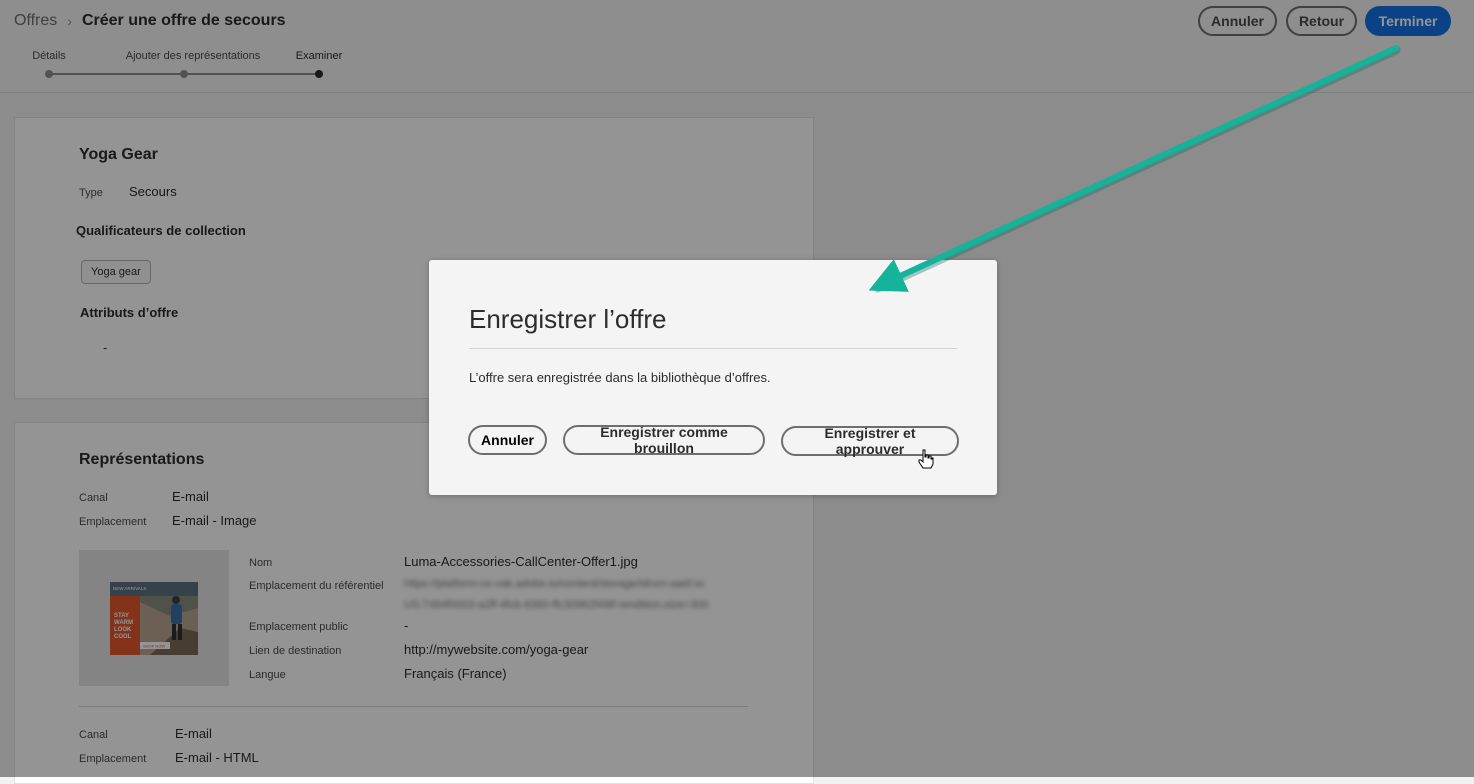 This screenshot has width=1474, height=784. I want to click on dialog-cancel-button: Annuler, so click(507, 440).